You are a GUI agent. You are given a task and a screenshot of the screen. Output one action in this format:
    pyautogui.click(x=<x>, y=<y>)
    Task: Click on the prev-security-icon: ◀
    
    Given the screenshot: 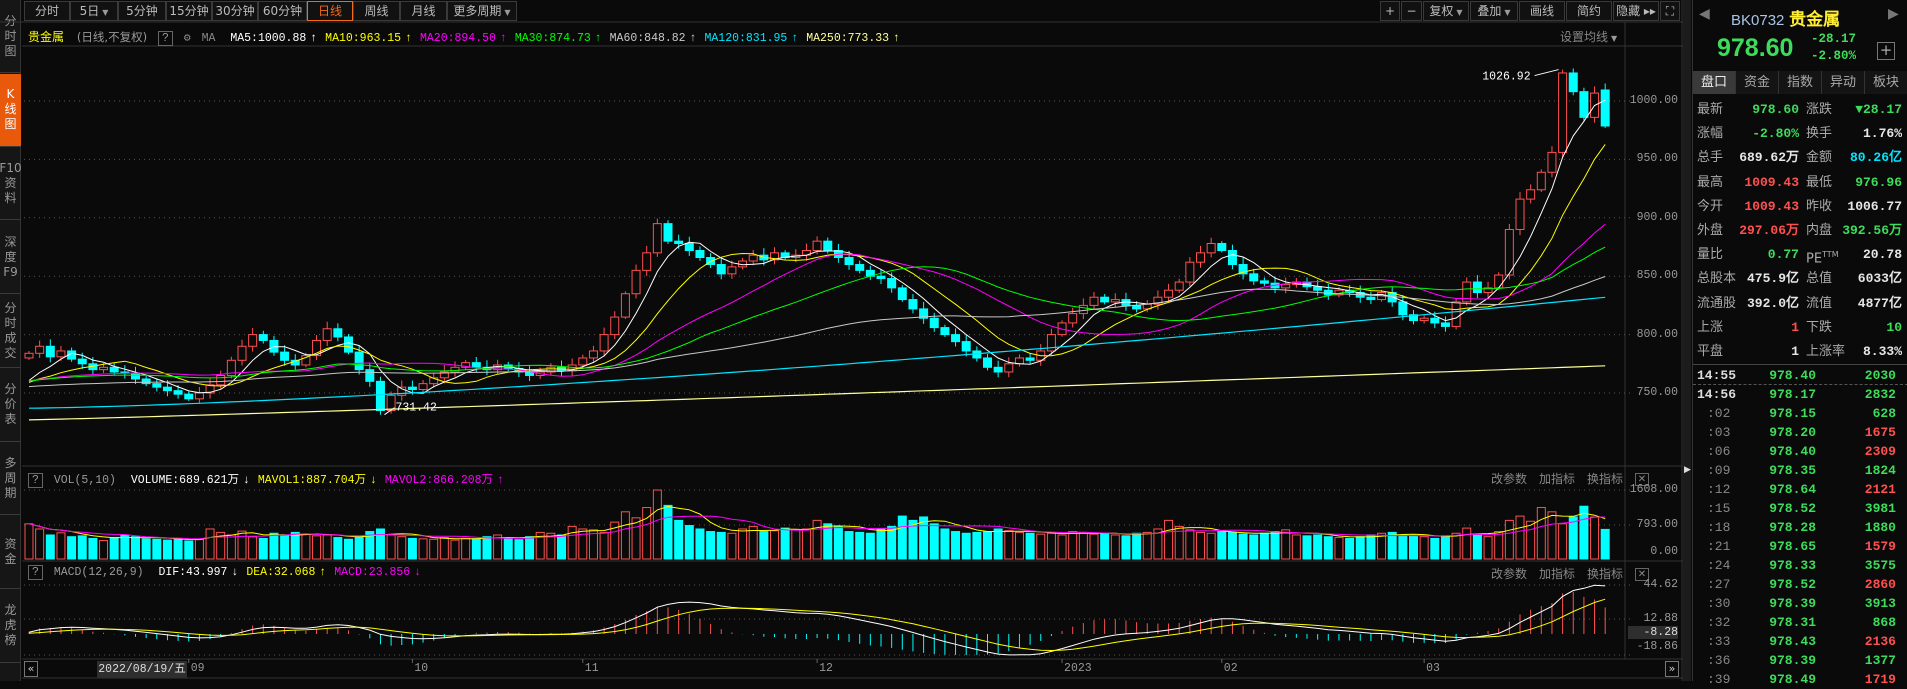 What is the action you would take?
    pyautogui.click(x=1704, y=14)
    